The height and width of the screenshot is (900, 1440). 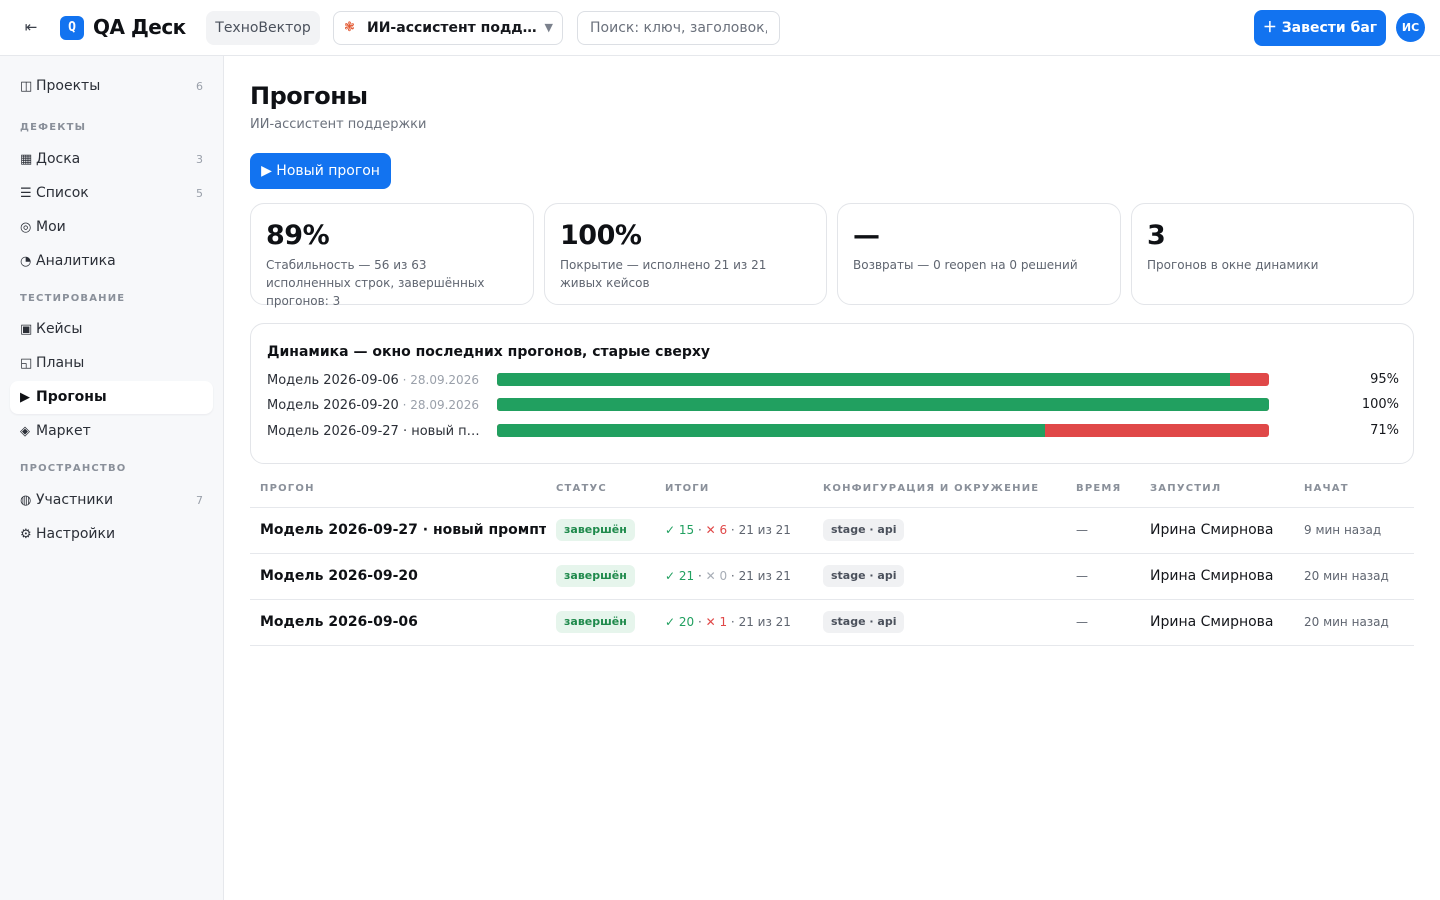 I want to click on sidebar-item-market: ◈ Маркет, so click(x=111, y=431).